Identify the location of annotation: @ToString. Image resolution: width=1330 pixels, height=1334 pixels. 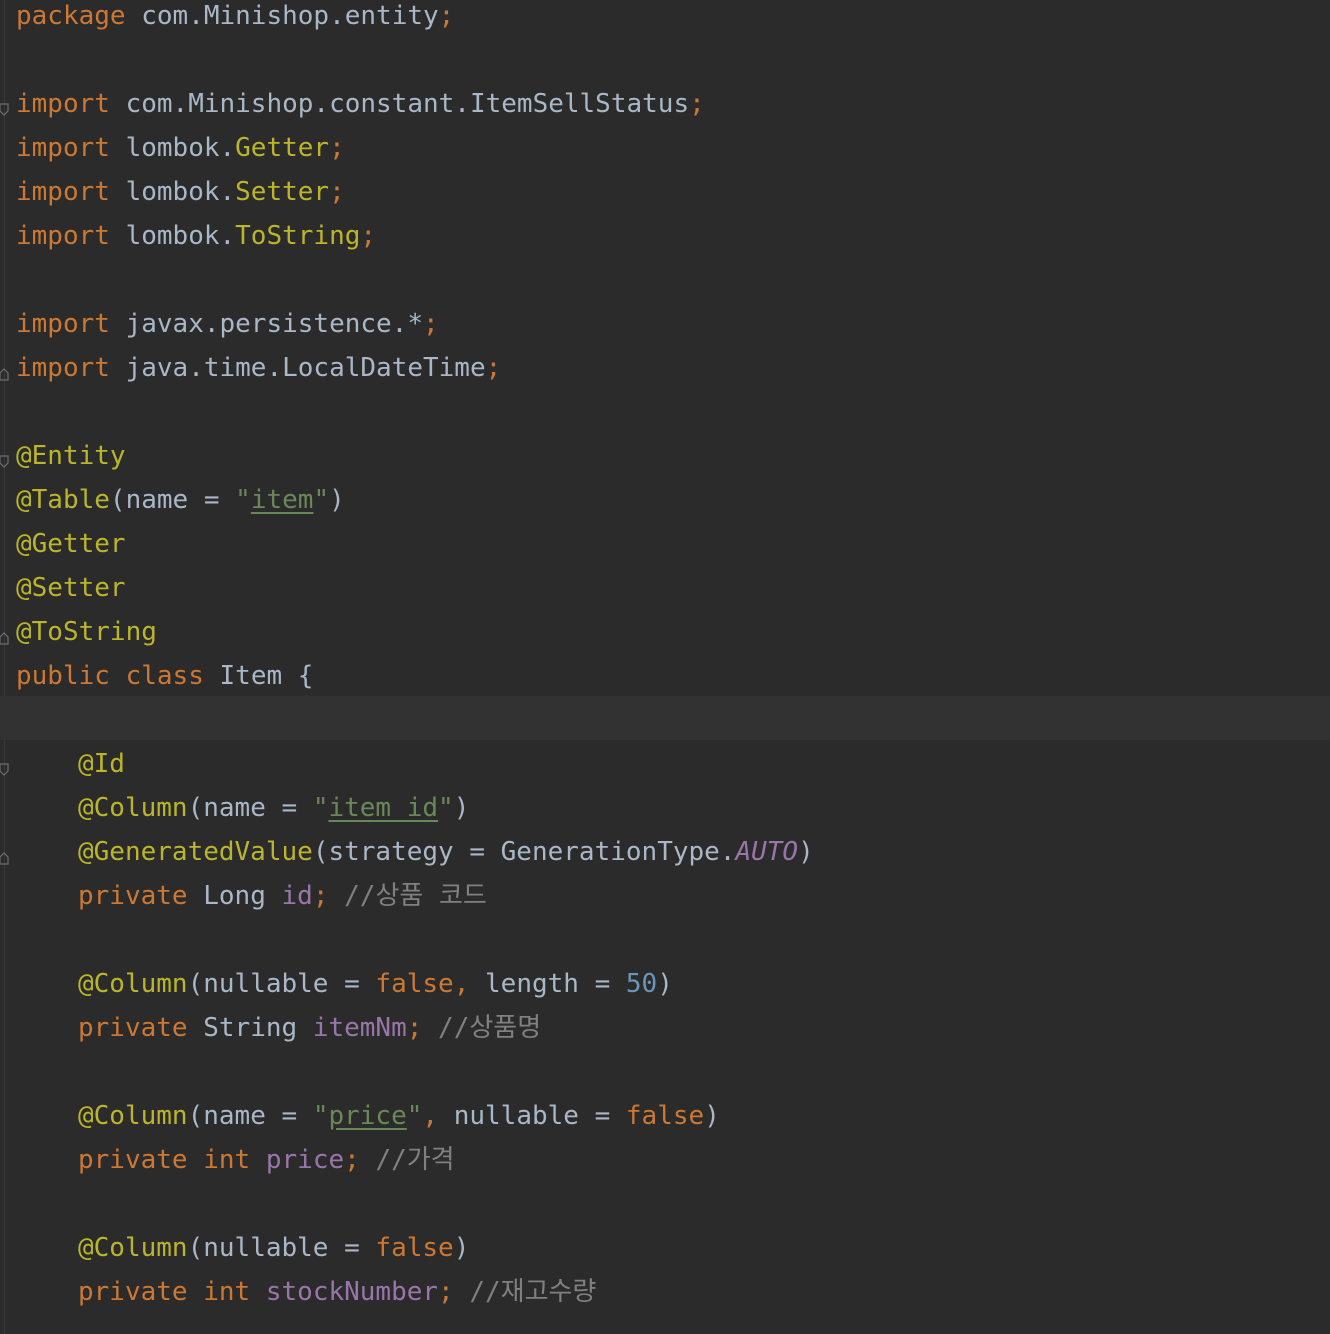
(86, 632).